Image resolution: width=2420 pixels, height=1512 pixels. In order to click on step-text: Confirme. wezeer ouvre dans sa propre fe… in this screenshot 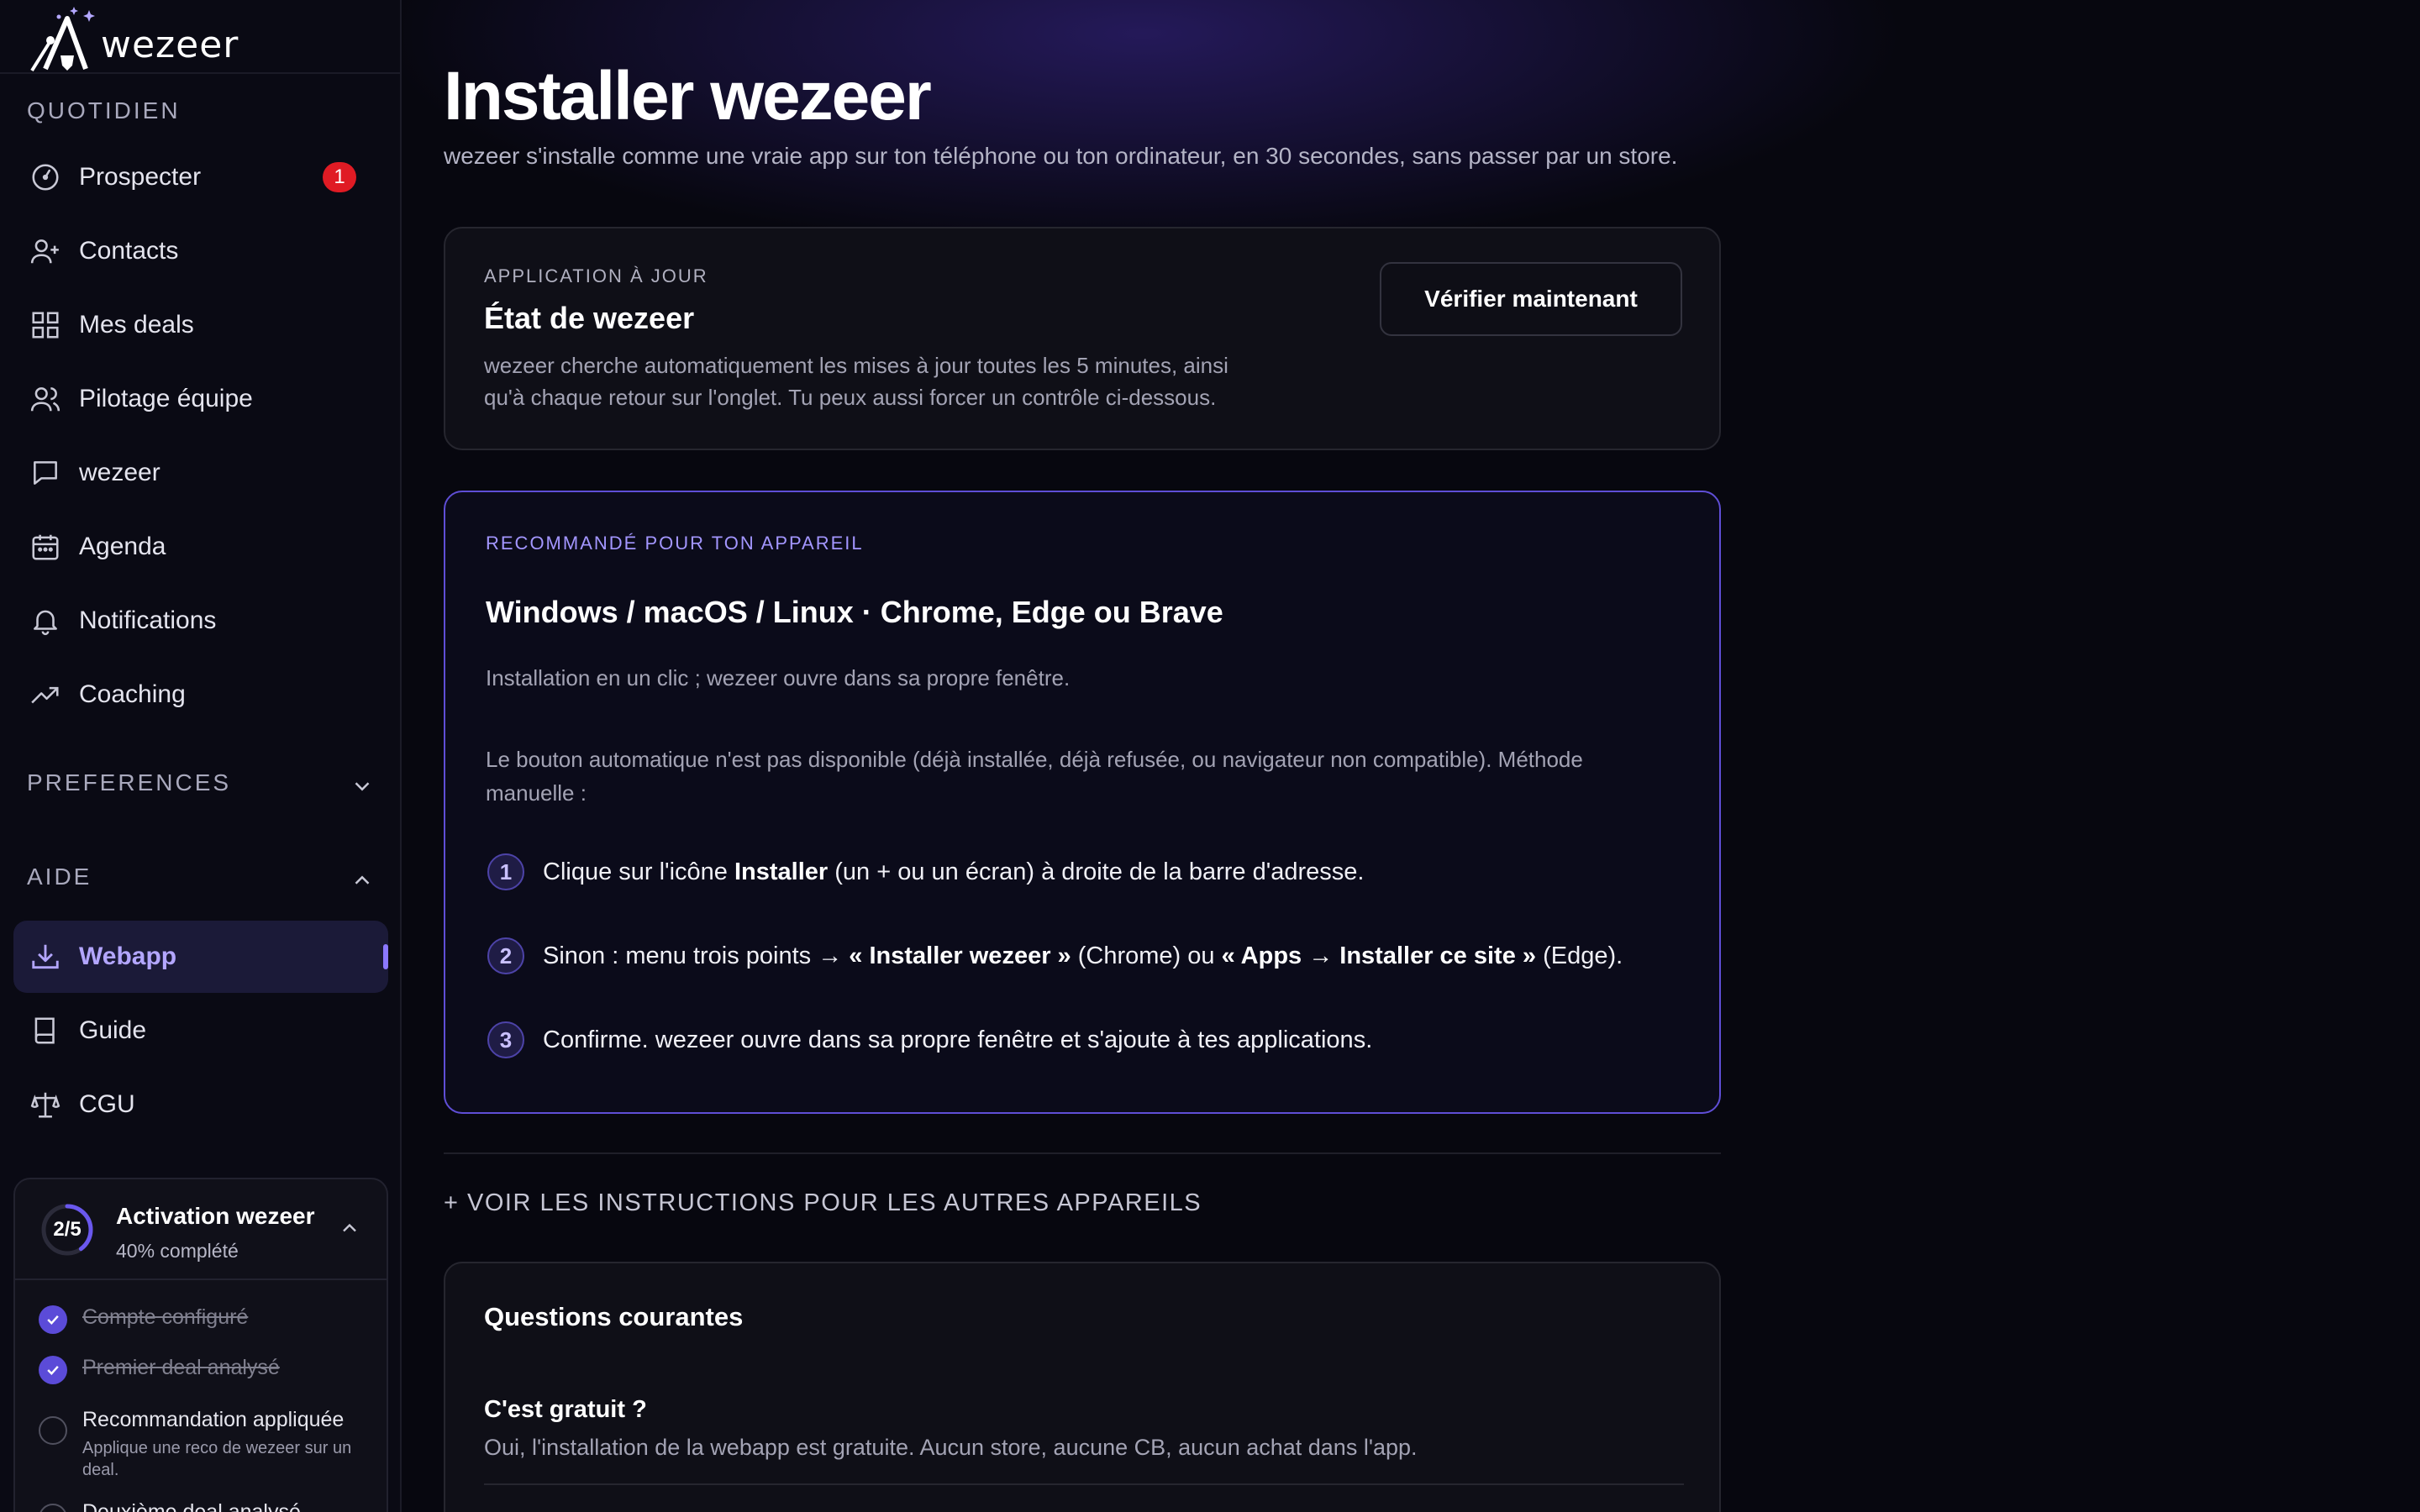, I will do `click(958, 1039)`.